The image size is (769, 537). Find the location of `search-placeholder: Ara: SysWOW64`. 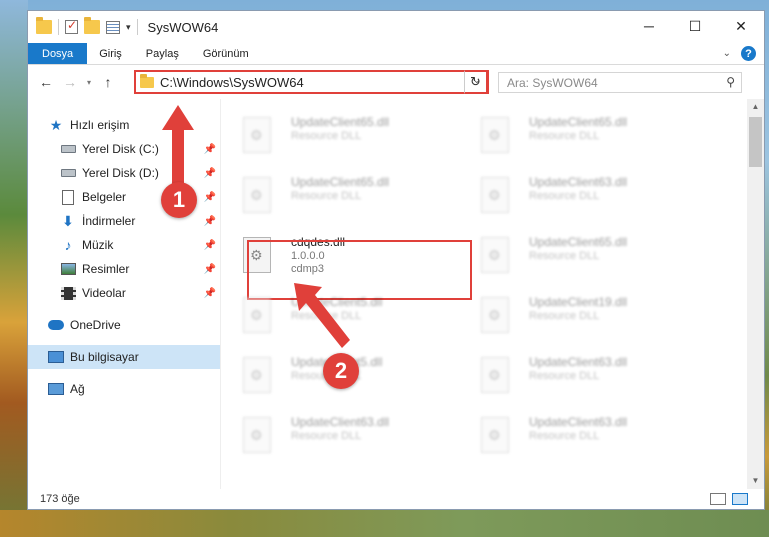

search-placeholder: Ara: SysWOW64 is located at coordinates (552, 82).